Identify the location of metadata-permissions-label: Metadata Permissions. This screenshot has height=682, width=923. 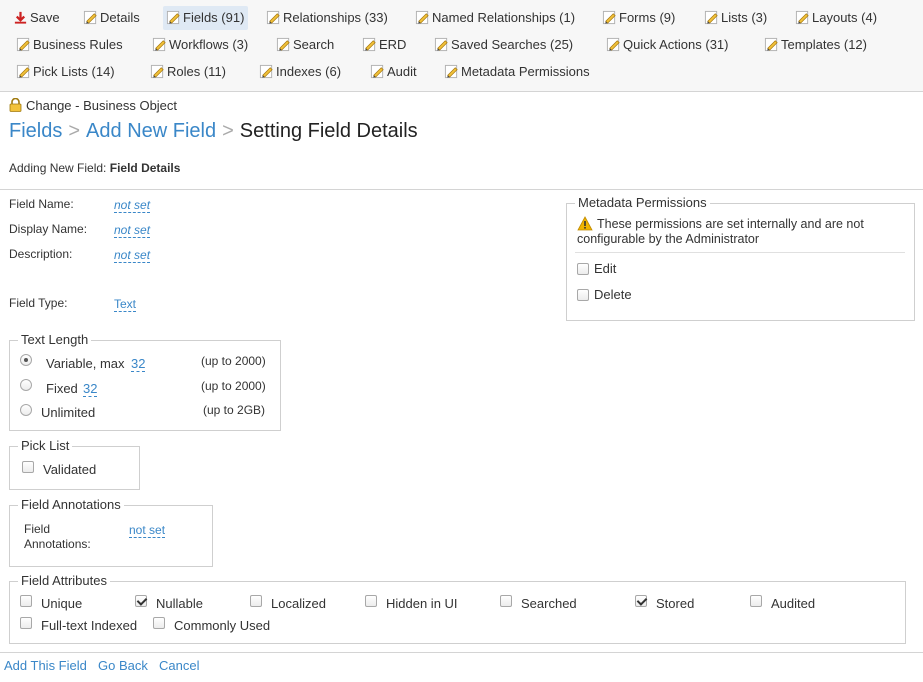
(525, 71).